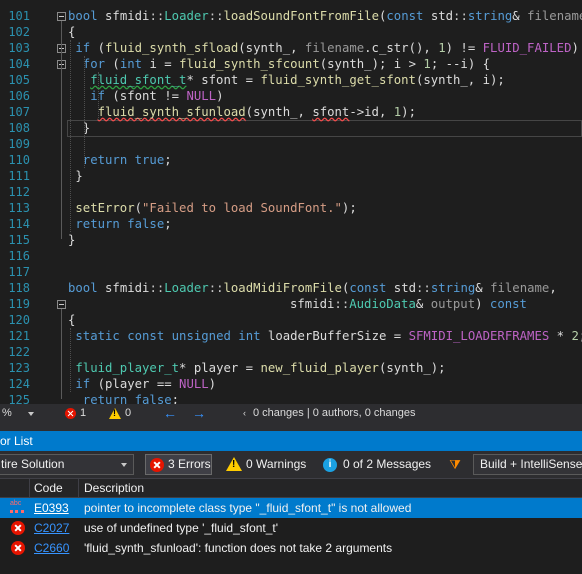  What do you see at coordinates (70, 413) in the screenshot?
I see `error-count-icon` at bounding box center [70, 413].